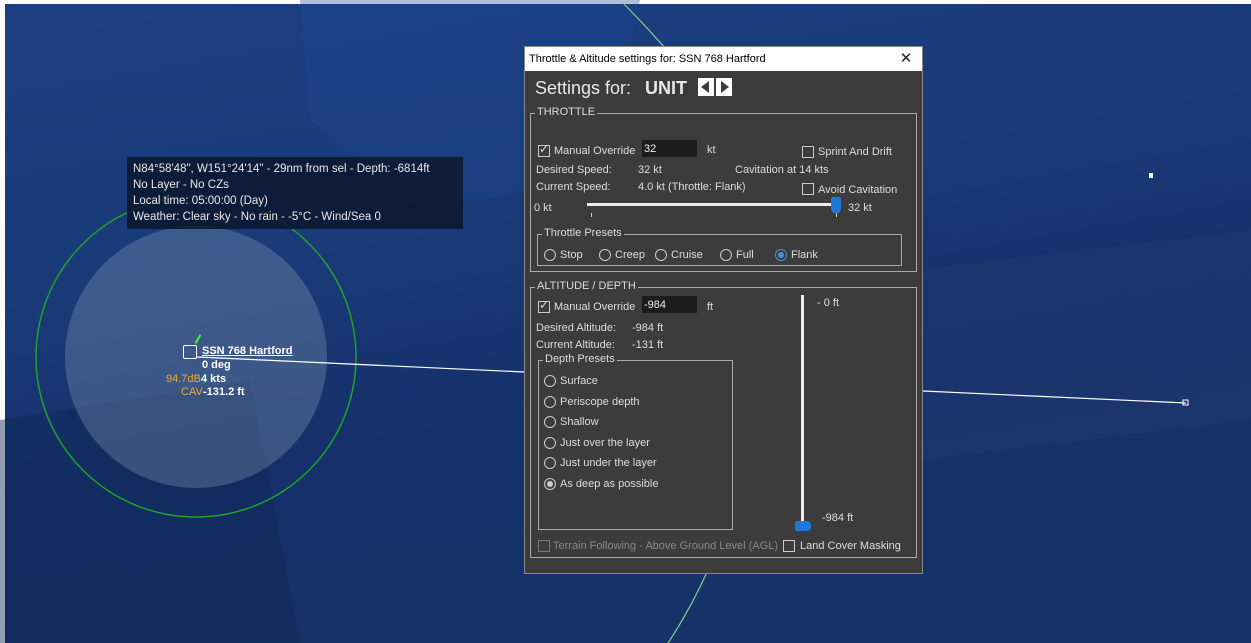  Describe the element at coordinates (183, 379) in the screenshot. I see `unit-noise-label: 94.7dB` at that location.